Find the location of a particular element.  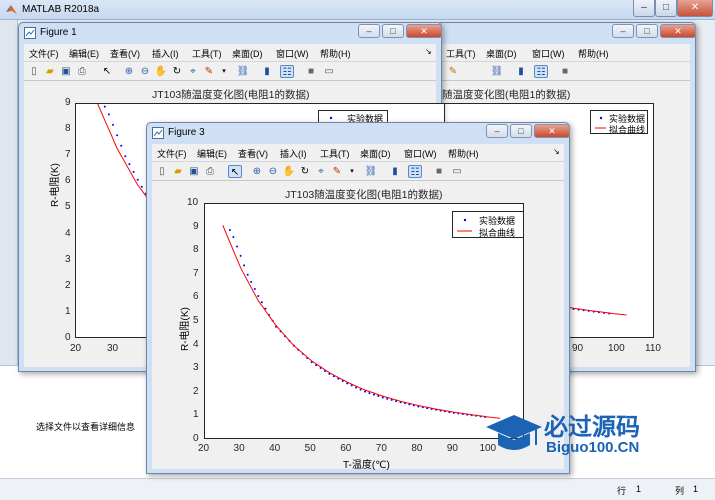

fig1-ylabel: R-电阻(K) is located at coordinates (55, 185).